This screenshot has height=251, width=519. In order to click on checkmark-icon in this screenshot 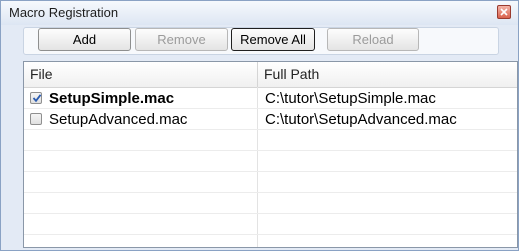, I will do `click(37, 98)`.